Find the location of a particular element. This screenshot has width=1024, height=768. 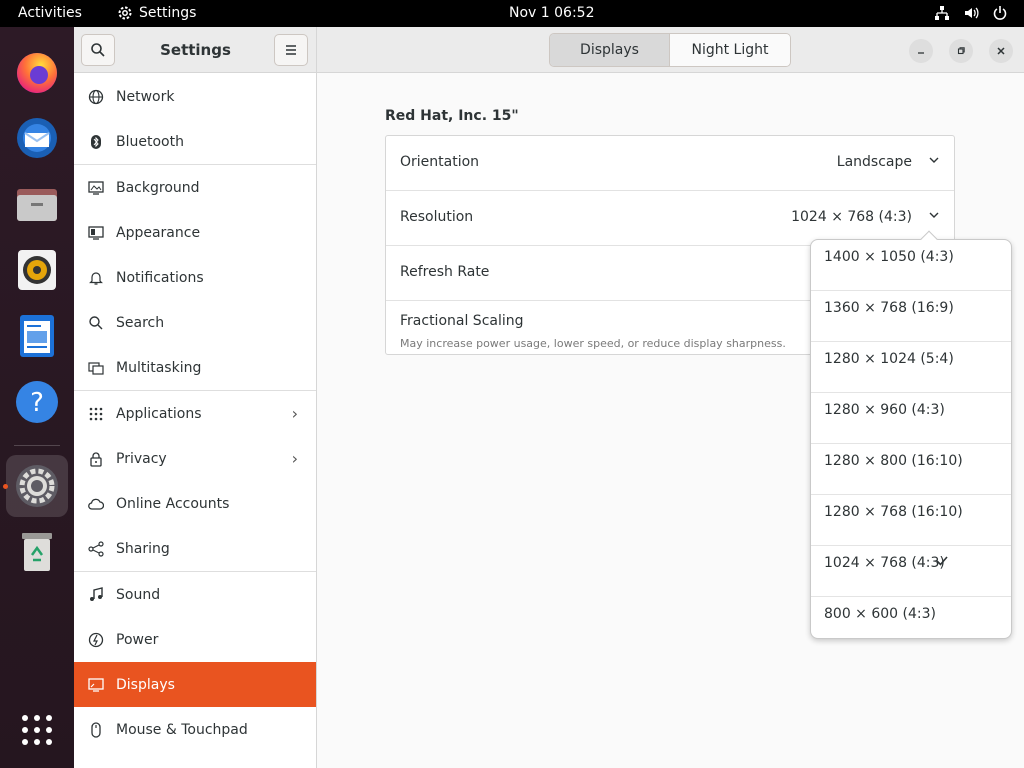

dock-files is located at coordinates (37, 204).